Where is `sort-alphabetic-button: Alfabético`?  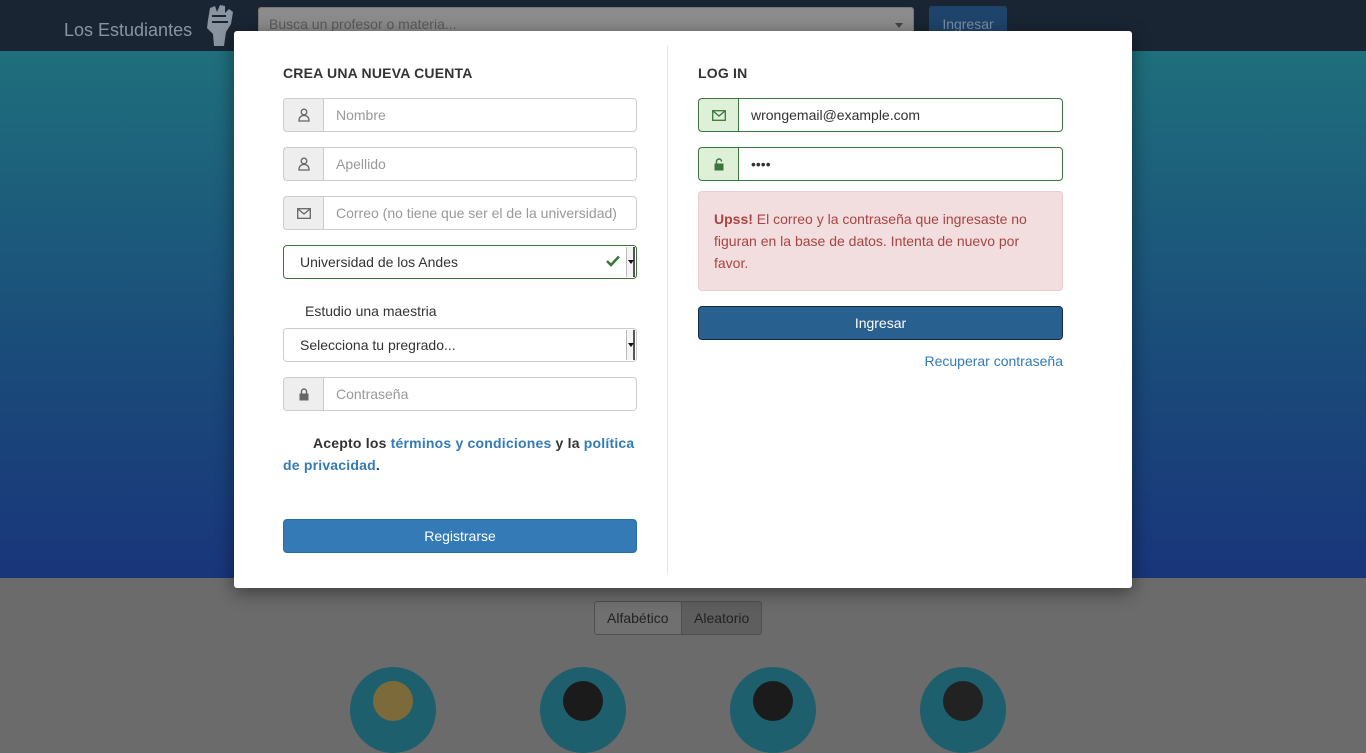
sort-alphabetic-button: Alfabético is located at coordinates (638, 618).